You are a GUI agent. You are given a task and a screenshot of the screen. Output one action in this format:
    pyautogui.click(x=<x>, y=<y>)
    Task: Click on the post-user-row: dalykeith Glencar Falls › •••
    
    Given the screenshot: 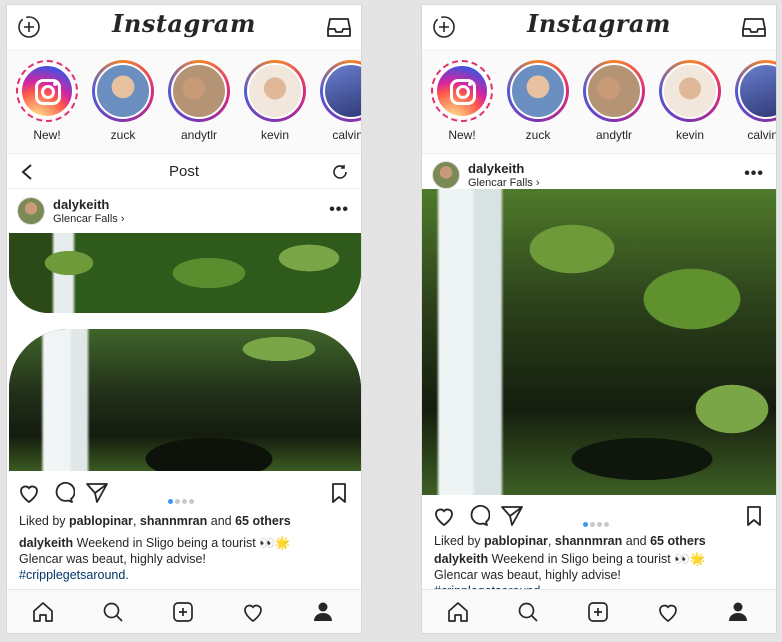 What is the action you would take?
    pyautogui.click(x=184, y=212)
    